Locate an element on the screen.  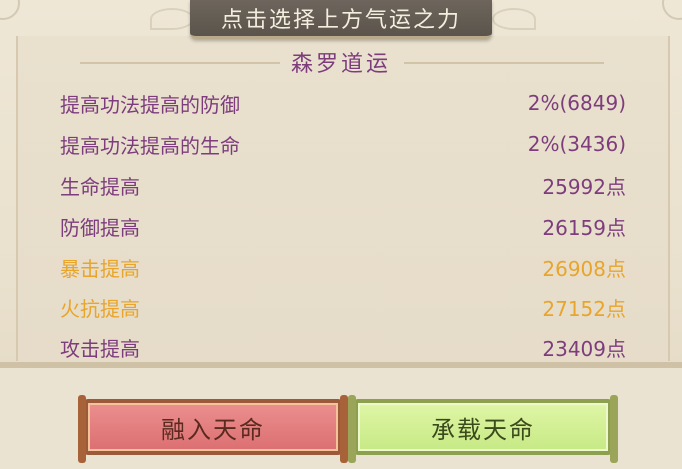
merge-destiny-button: 融入天命 is located at coordinates (213, 429).